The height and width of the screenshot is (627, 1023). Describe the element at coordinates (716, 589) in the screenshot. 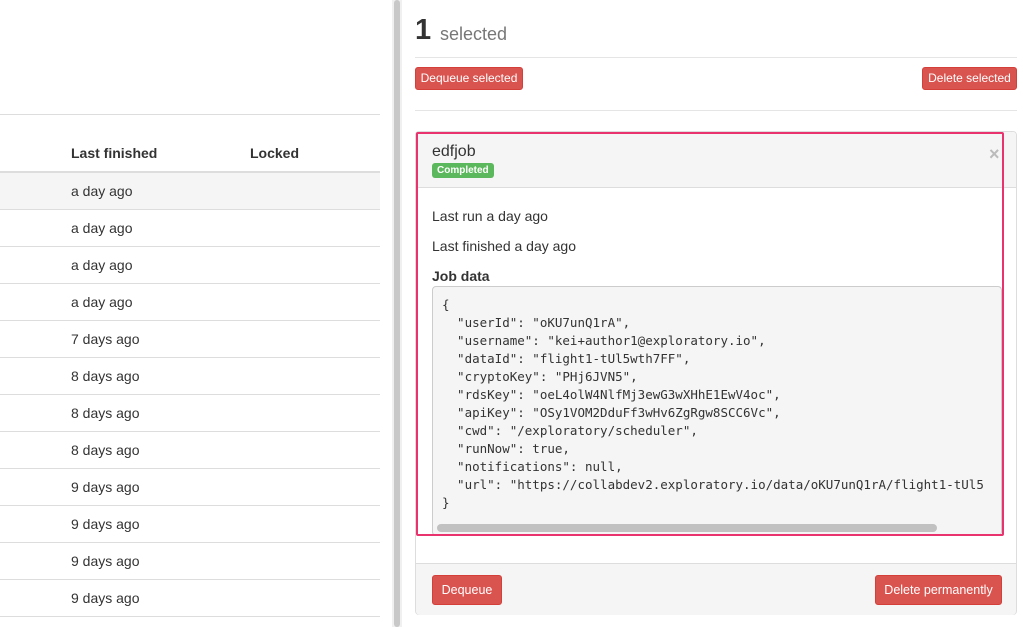

I see `job-panel-footer: Dequeue Delete permanently` at that location.